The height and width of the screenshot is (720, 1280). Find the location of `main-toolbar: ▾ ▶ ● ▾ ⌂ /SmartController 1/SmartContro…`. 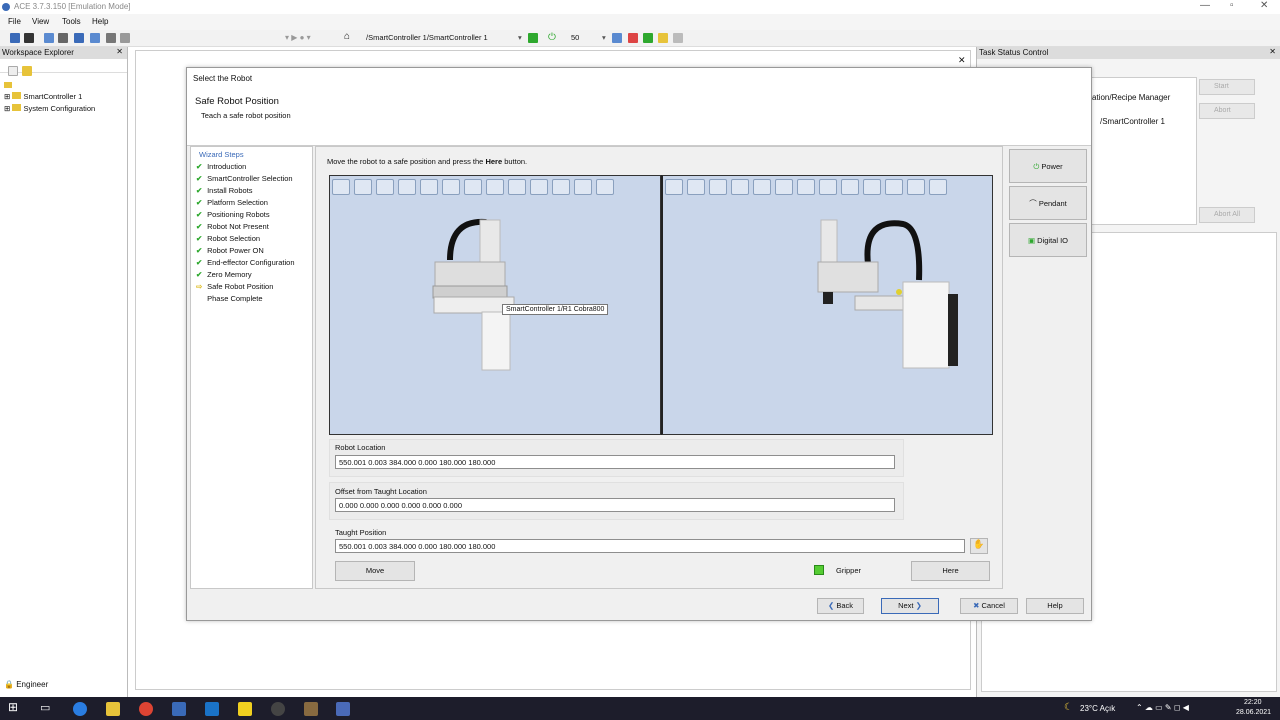

main-toolbar: ▾ ▶ ● ▾ ⌂ /SmartController 1/SmartContro… is located at coordinates (640, 38).